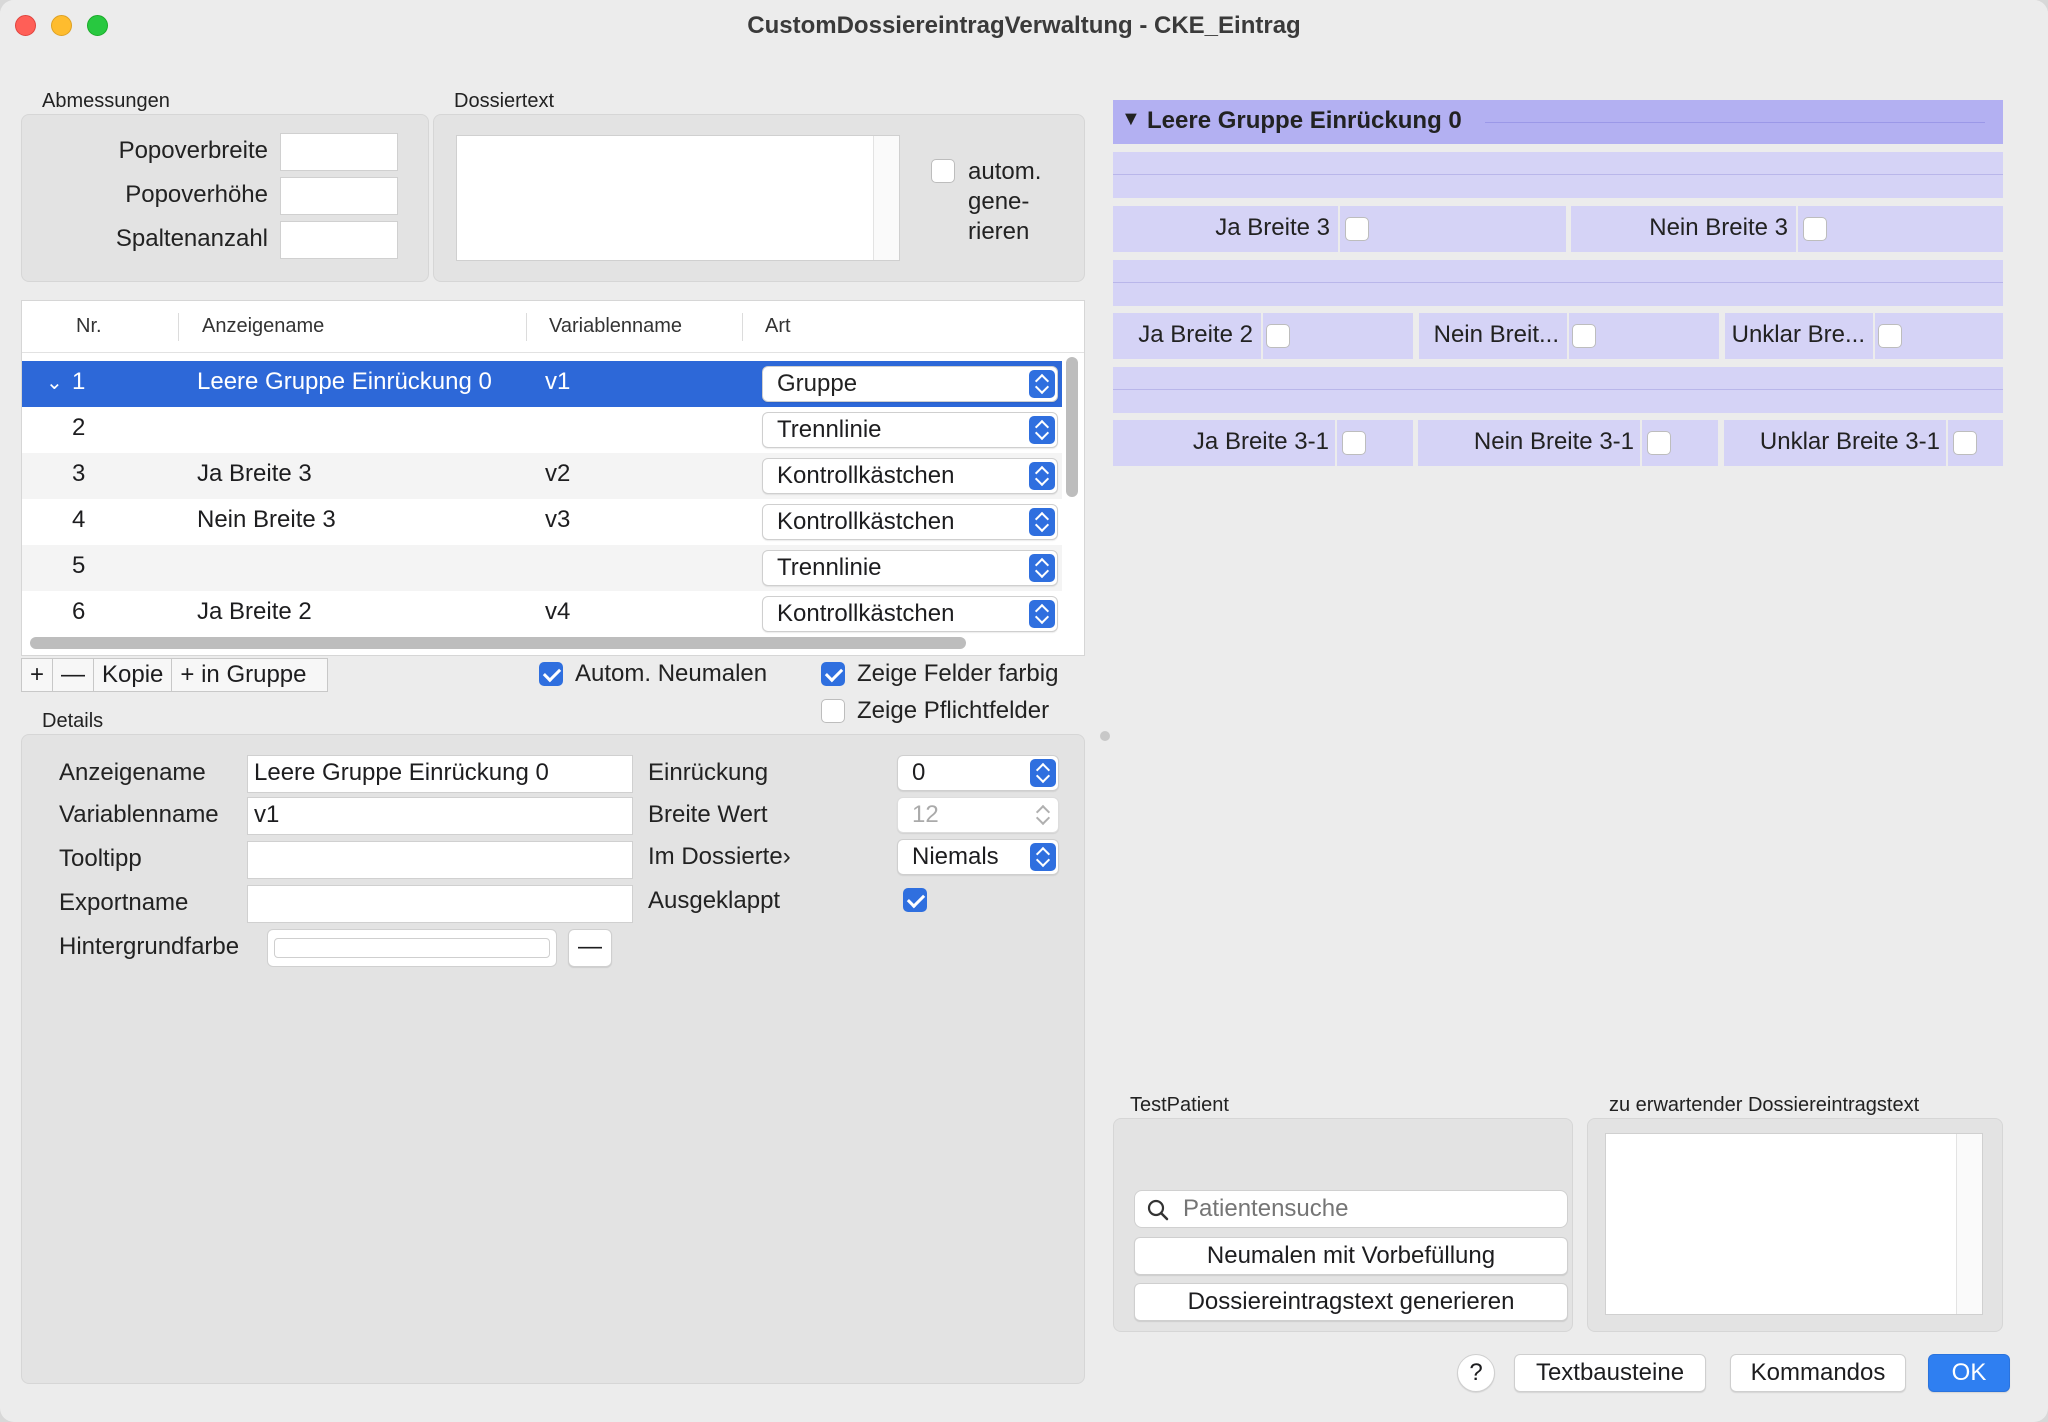 The height and width of the screenshot is (1422, 2048). I want to click on zeige-felder-farbig-label: Zeige Felder farbig, so click(958, 673).